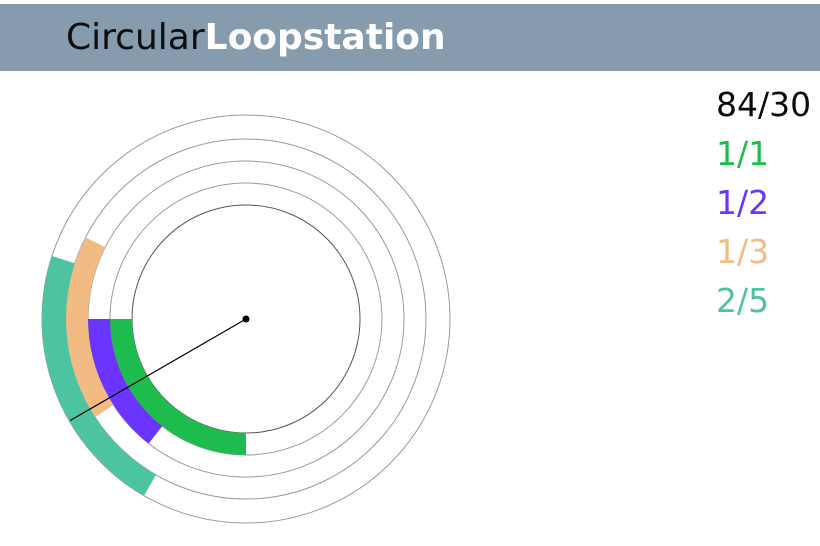 This screenshot has width=820, height=546. Describe the element at coordinates (764, 104) in the screenshot. I see `tempo-readout: 84/30` at that location.